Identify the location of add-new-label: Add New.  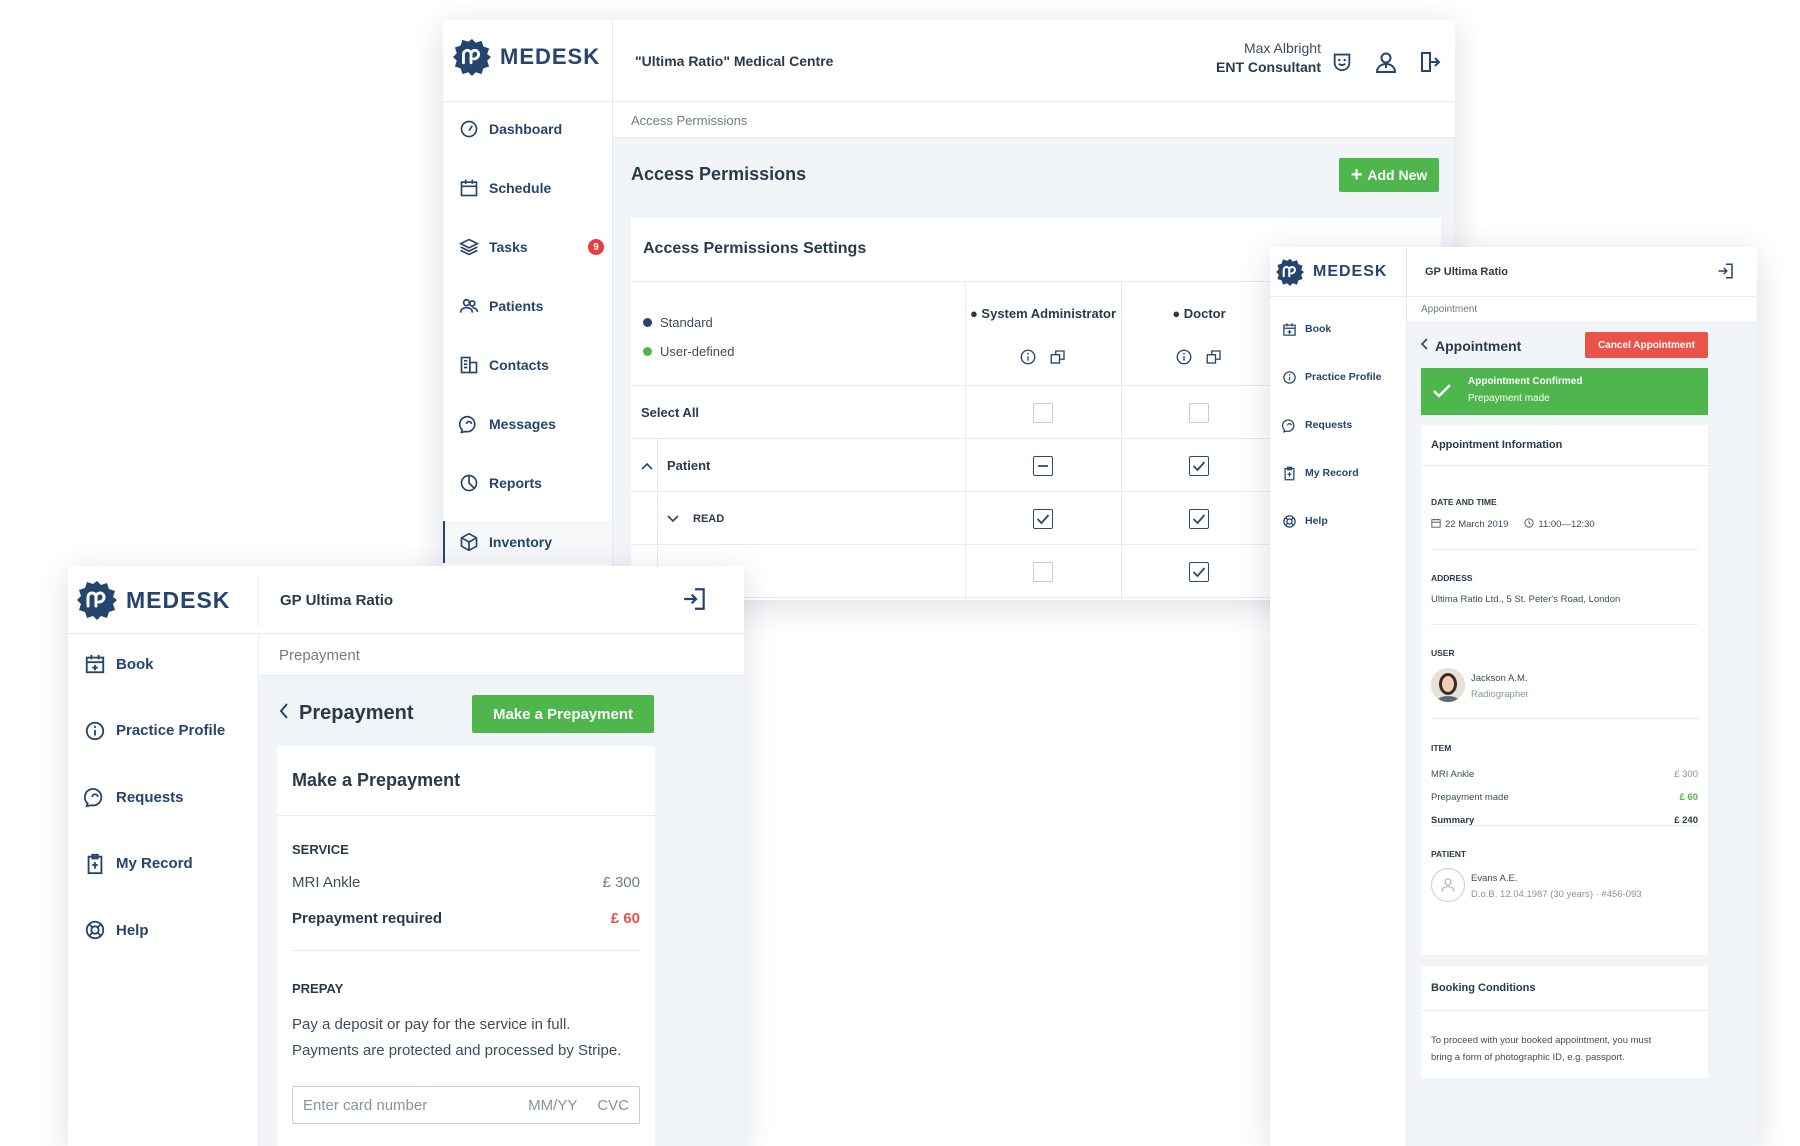
(1397, 175).